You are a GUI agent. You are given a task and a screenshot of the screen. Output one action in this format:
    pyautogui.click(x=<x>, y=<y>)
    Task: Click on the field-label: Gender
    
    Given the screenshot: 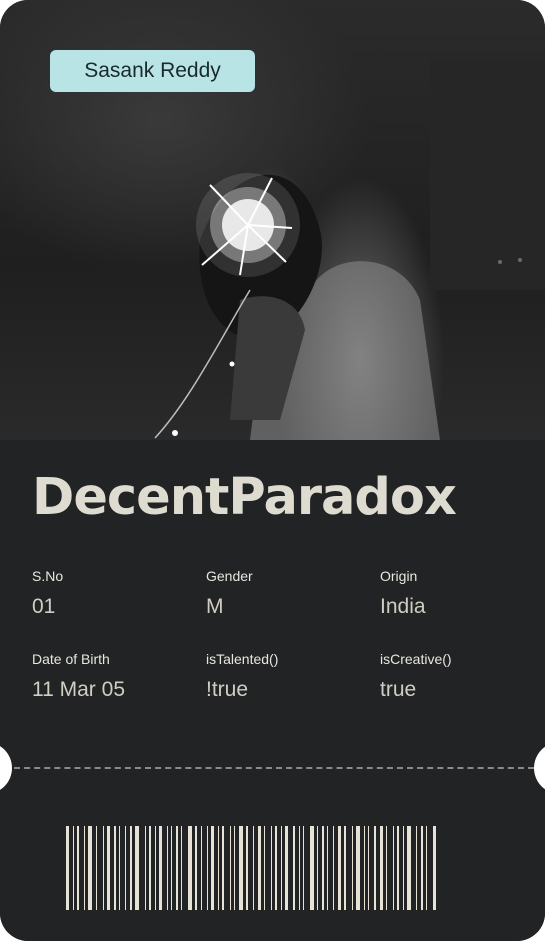 What is the action you would take?
    pyautogui.click(x=229, y=576)
    